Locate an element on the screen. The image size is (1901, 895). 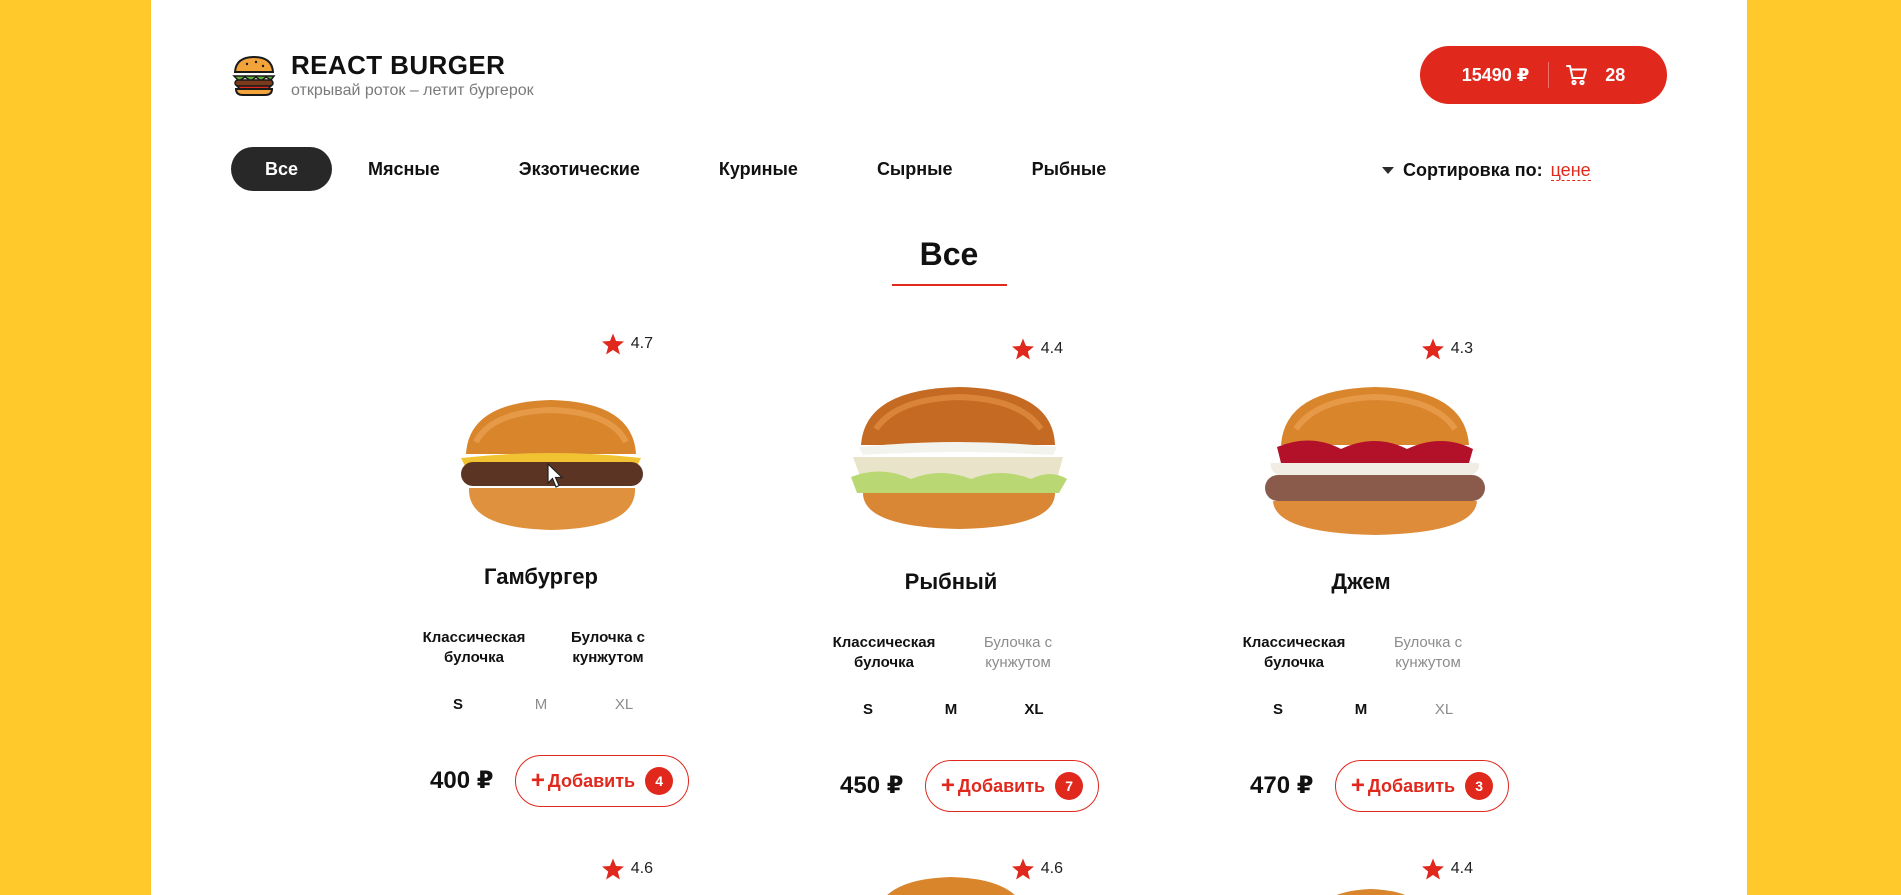
brand-subtitle: открывай роток – летит бургерок is located at coordinates (412, 90).